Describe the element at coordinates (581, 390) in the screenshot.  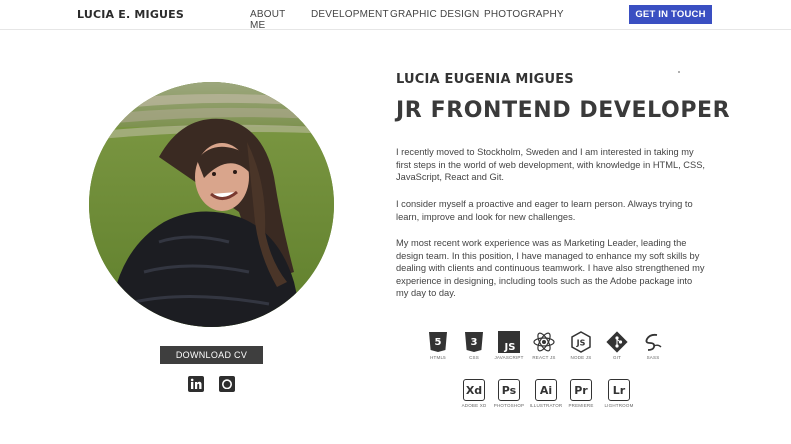
I see `premiere-icon: Pr` at that location.